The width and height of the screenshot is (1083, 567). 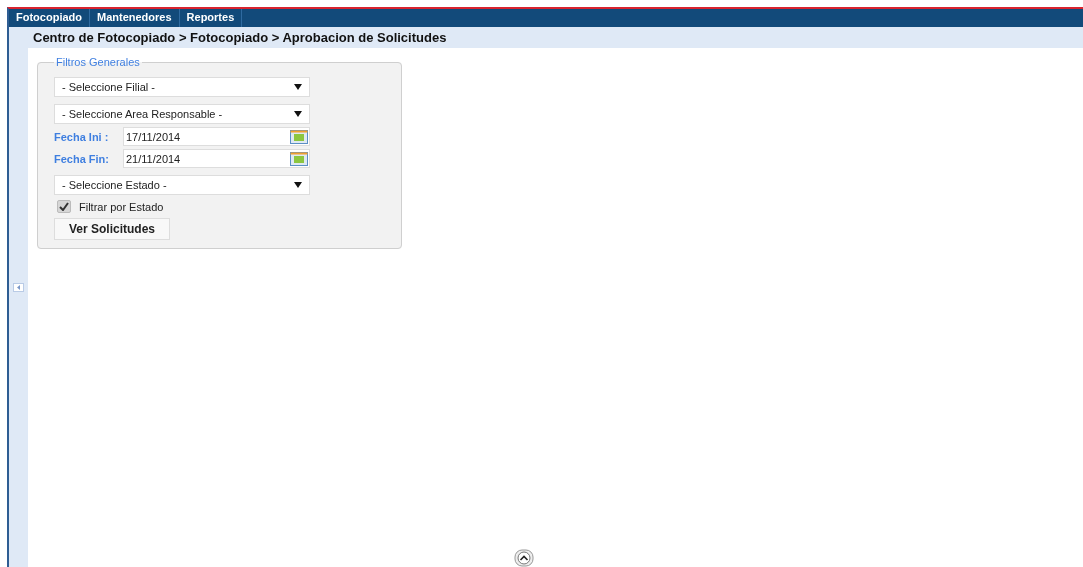 What do you see at coordinates (182, 114) in the screenshot?
I see `dropdown: - Seleccione Area Responsable -` at bounding box center [182, 114].